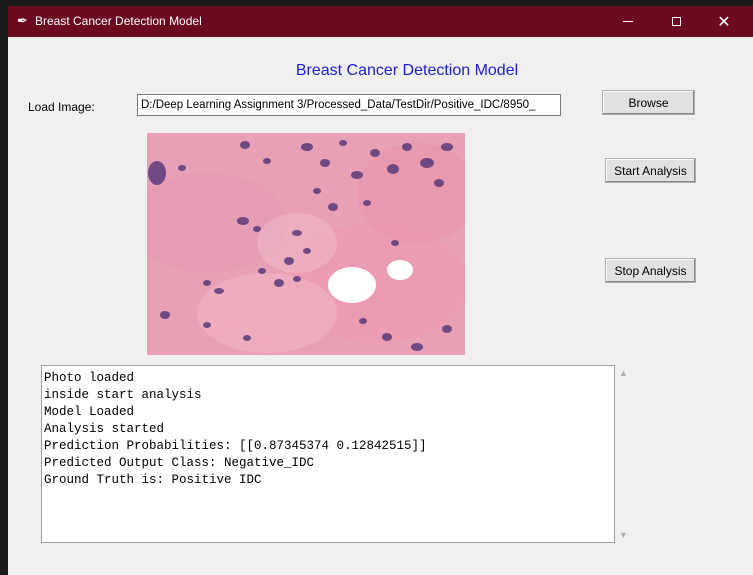  What do you see at coordinates (407, 70) in the screenshot?
I see `page-title: Breast Cancer Detection Model` at bounding box center [407, 70].